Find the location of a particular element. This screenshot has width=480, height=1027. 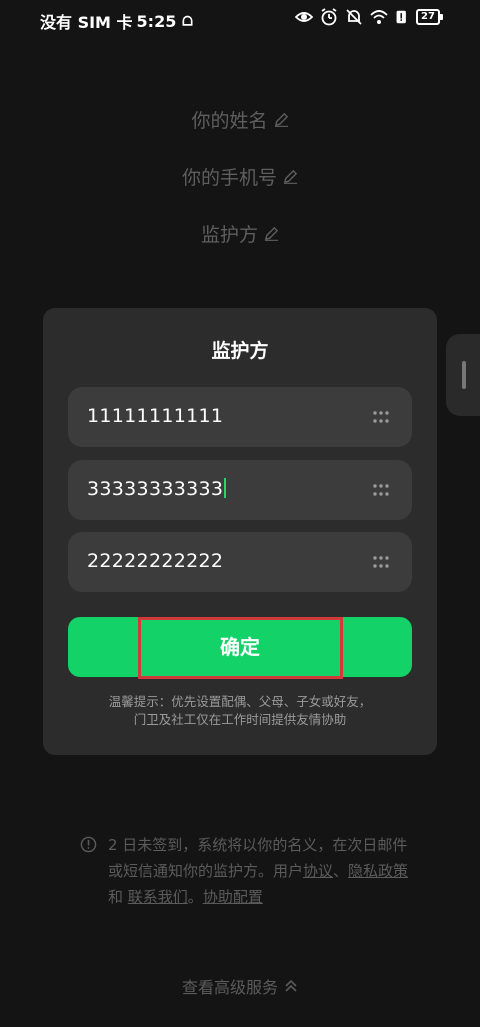

guardian-phone-input-2: 33333333333 is located at coordinates (240, 490).